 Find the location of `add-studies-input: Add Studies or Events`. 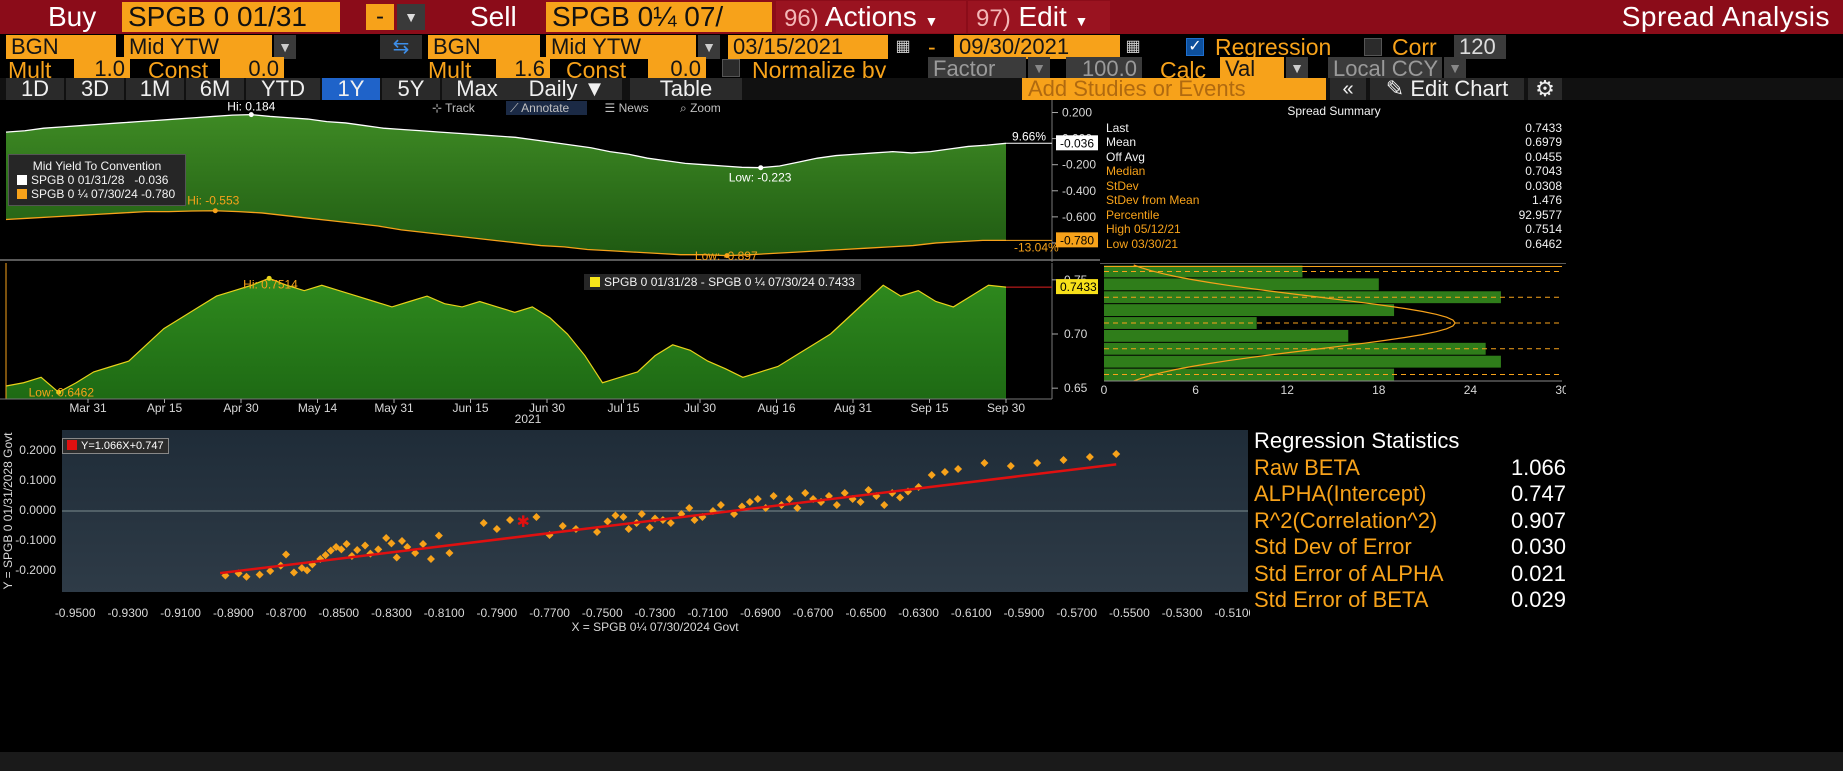

add-studies-input: Add Studies or Events is located at coordinates (1174, 89).